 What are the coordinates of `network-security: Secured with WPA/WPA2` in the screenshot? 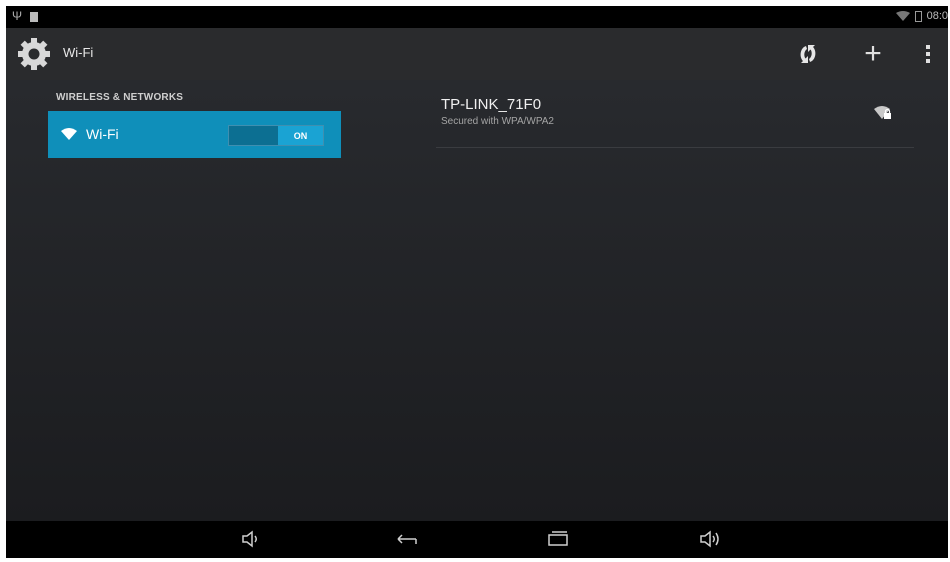 It's located at (497, 121).